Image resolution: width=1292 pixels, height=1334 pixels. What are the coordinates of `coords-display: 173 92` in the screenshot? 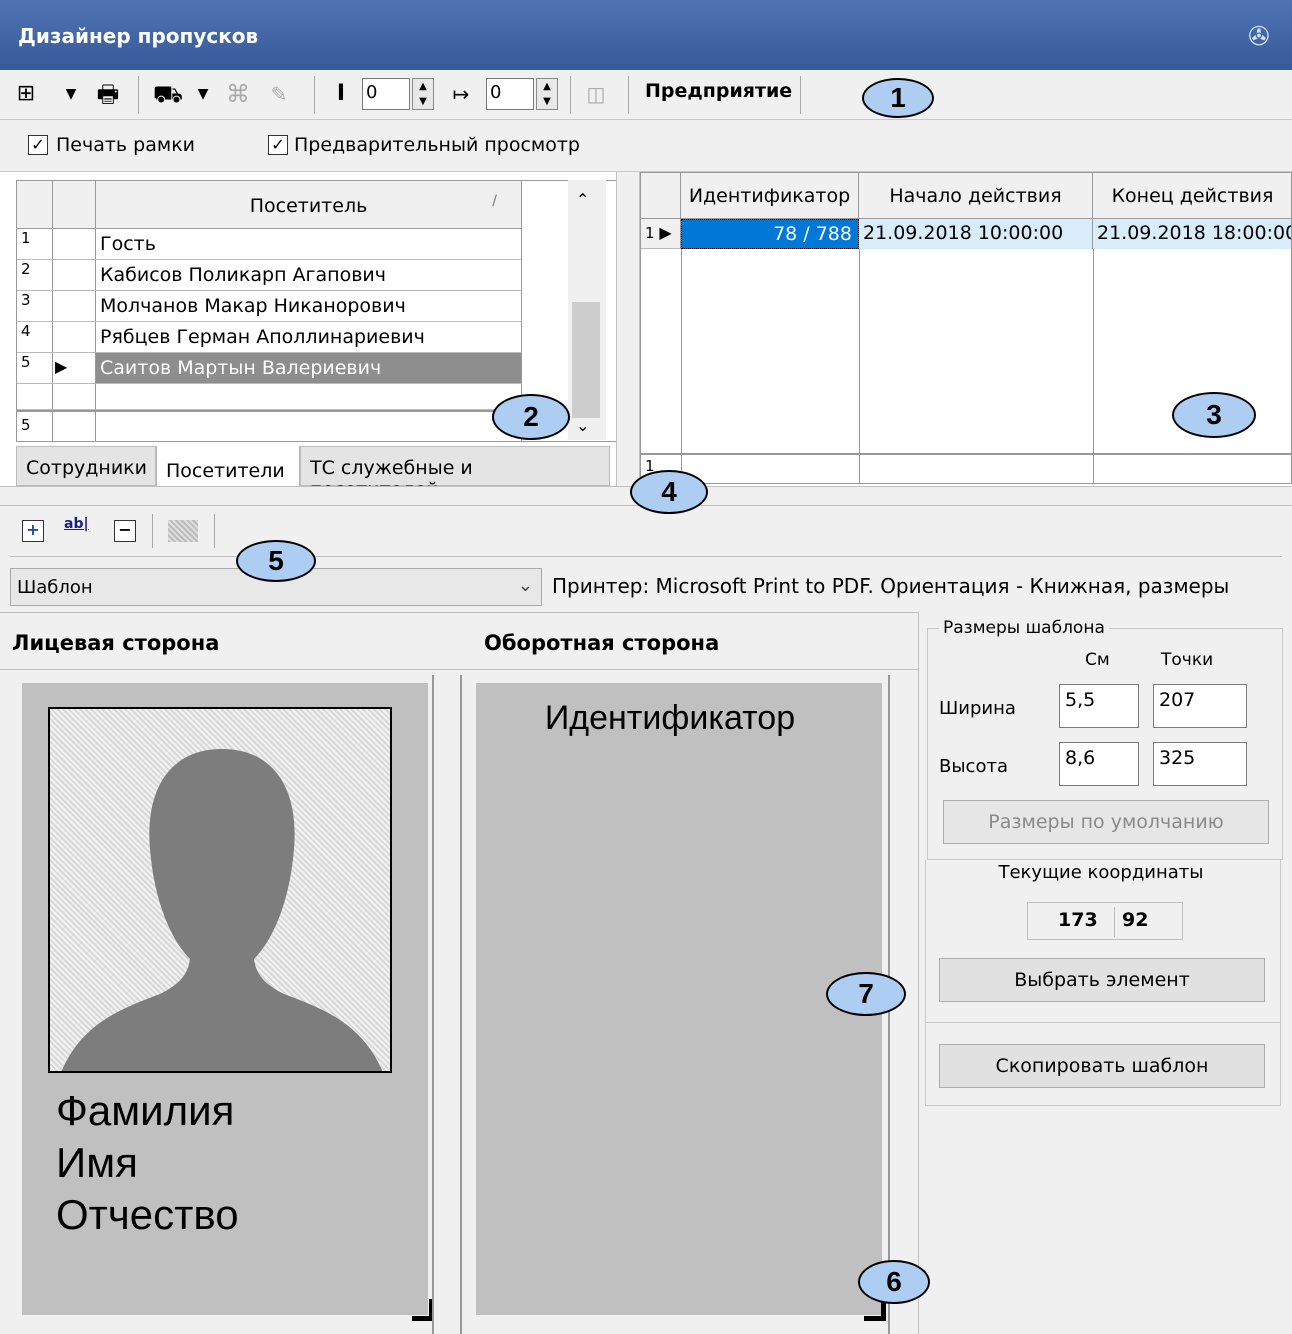 It's located at (1105, 921).